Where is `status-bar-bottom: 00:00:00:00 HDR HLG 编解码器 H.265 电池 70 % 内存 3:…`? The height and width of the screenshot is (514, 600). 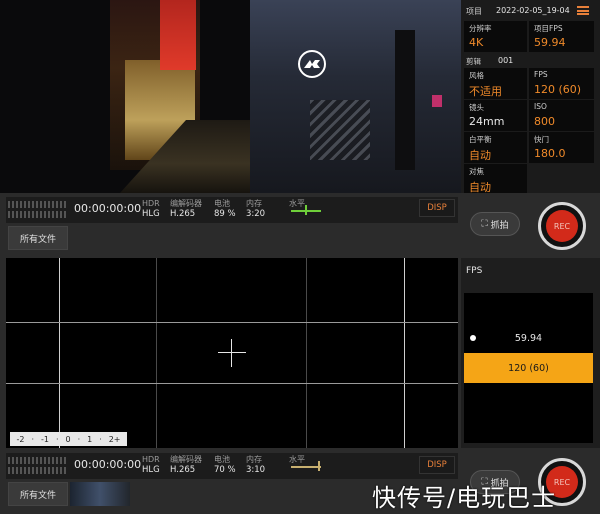 status-bar-bottom: 00:00:00:00 HDR HLG 编解码器 H.265 电池 70 % 内存 3:… is located at coordinates (232, 466).